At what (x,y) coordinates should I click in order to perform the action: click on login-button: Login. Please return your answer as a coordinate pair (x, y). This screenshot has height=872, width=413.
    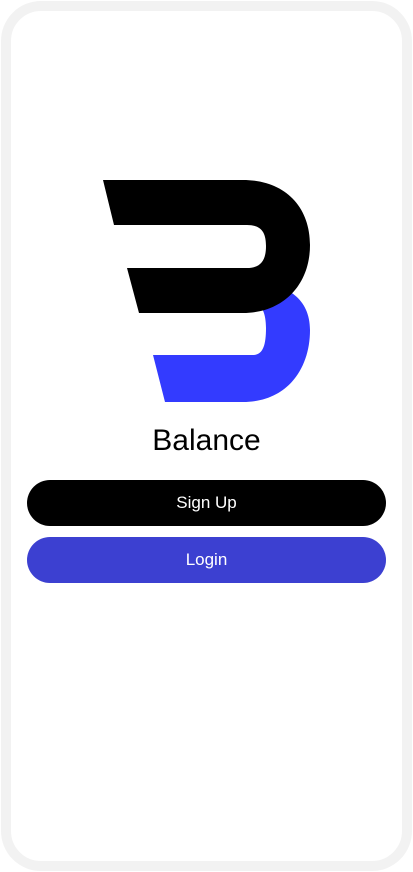
    Looking at the image, I should click on (206, 560).